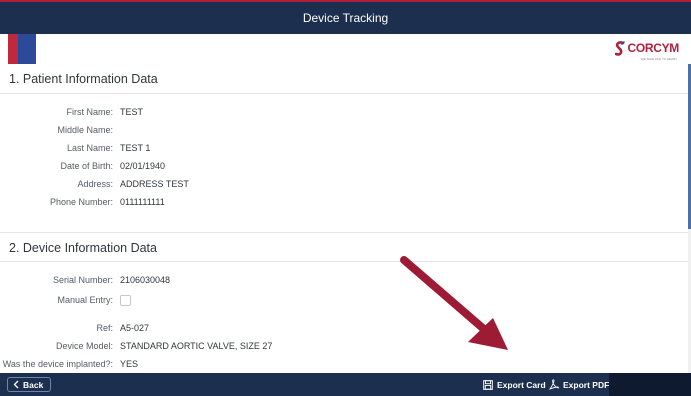 Image resolution: width=691 pixels, height=396 pixels. Describe the element at coordinates (123, 328) in the screenshot. I see `field-ref: Ref: A5-027` at that location.